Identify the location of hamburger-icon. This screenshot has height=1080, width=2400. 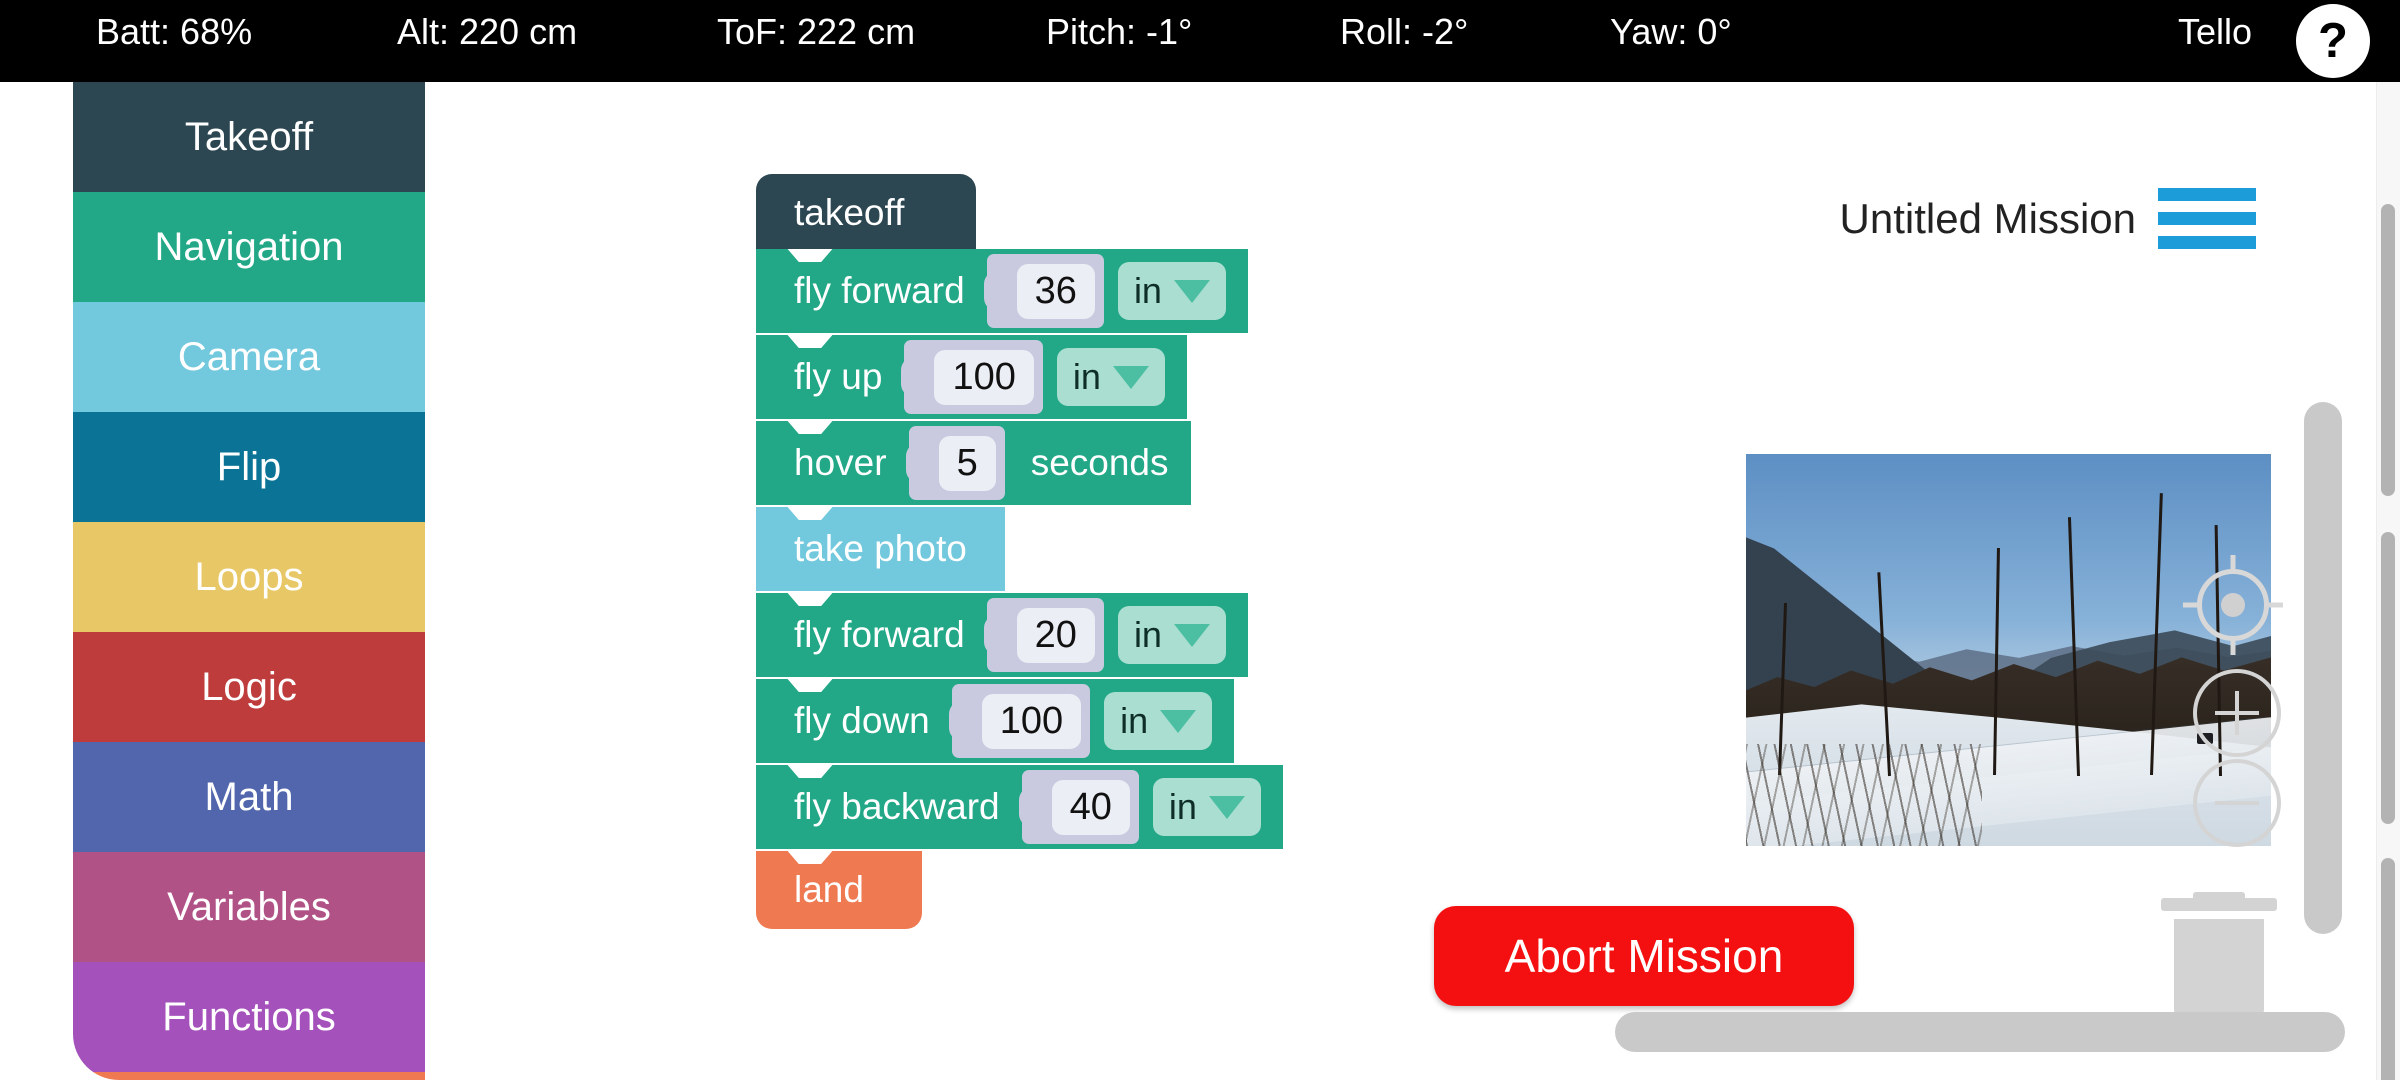
(2207, 218).